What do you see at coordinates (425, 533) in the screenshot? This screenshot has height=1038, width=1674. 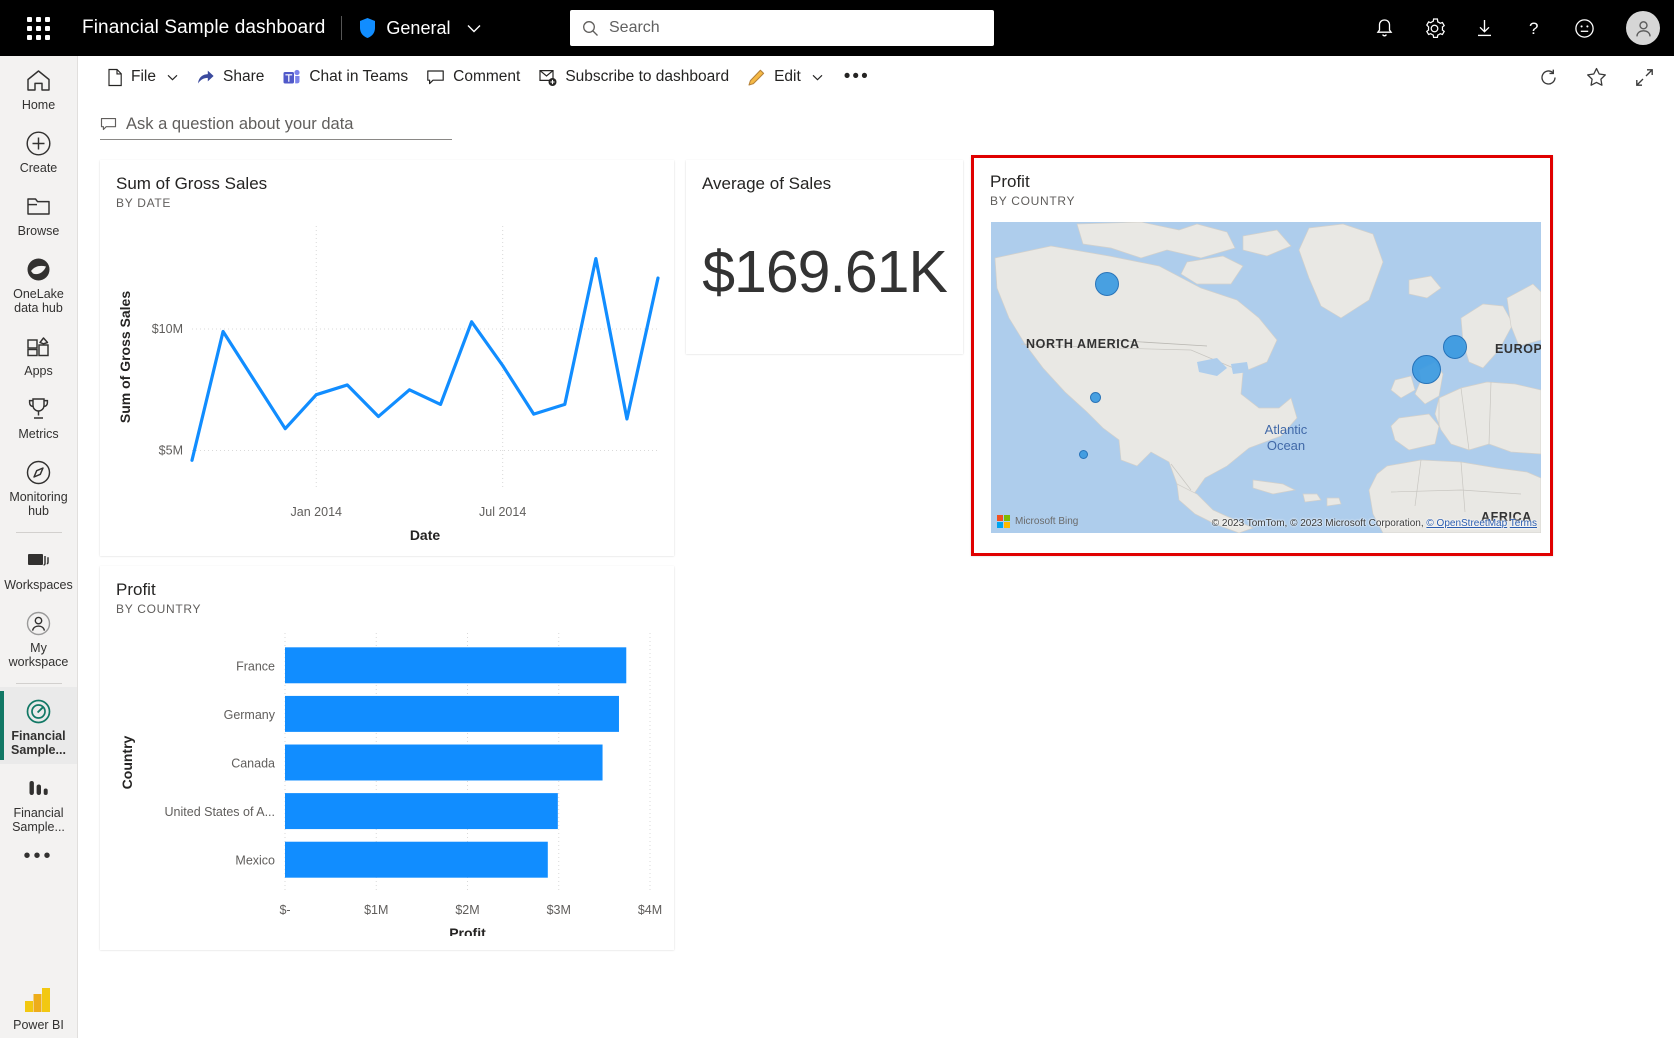 I see `svg-text: Date` at bounding box center [425, 533].